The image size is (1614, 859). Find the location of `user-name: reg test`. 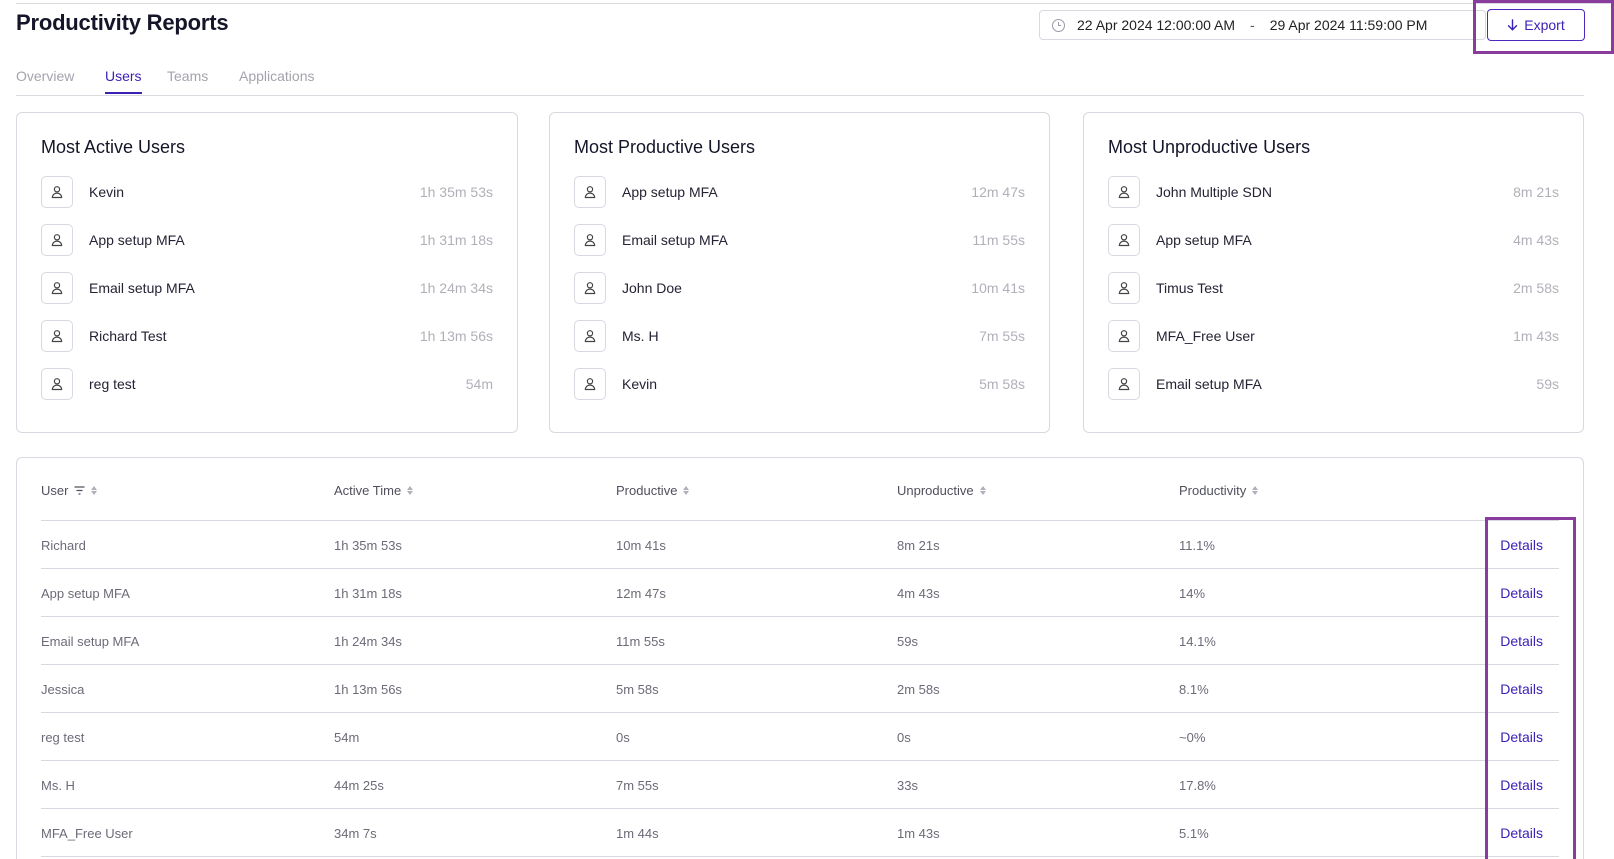

user-name: reg test is located at coordinates (112, 384).